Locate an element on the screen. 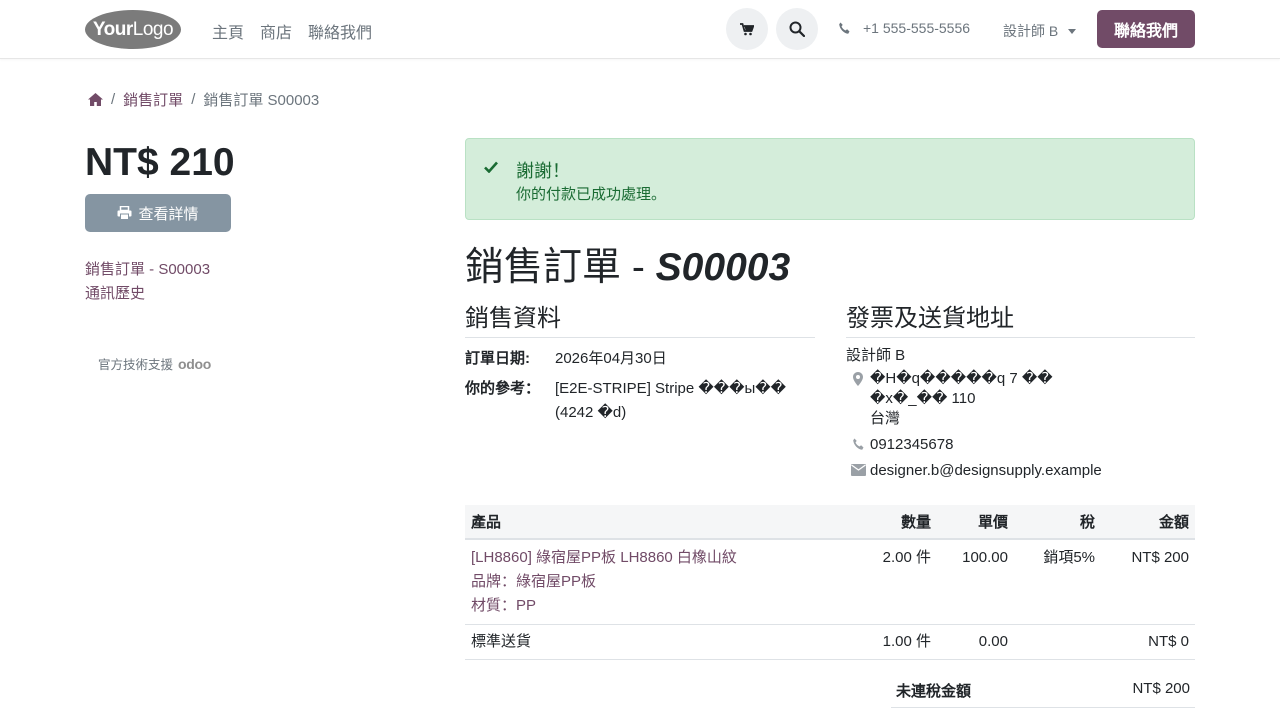 This screenshot has height=720, width=1280. logo-text-bold: Your is located at coordinates (112, 29).